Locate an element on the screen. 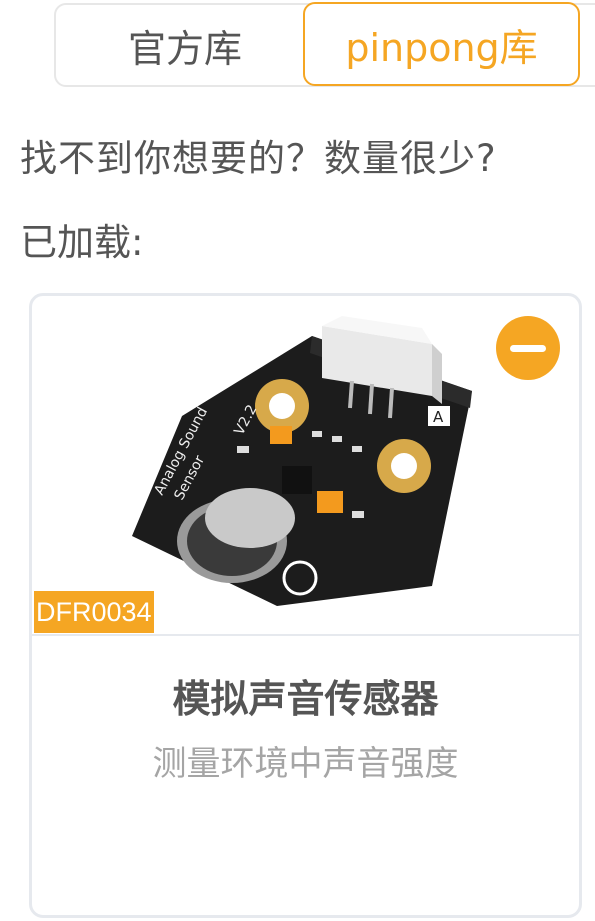  card-divider is located at coordinates (305, 635).